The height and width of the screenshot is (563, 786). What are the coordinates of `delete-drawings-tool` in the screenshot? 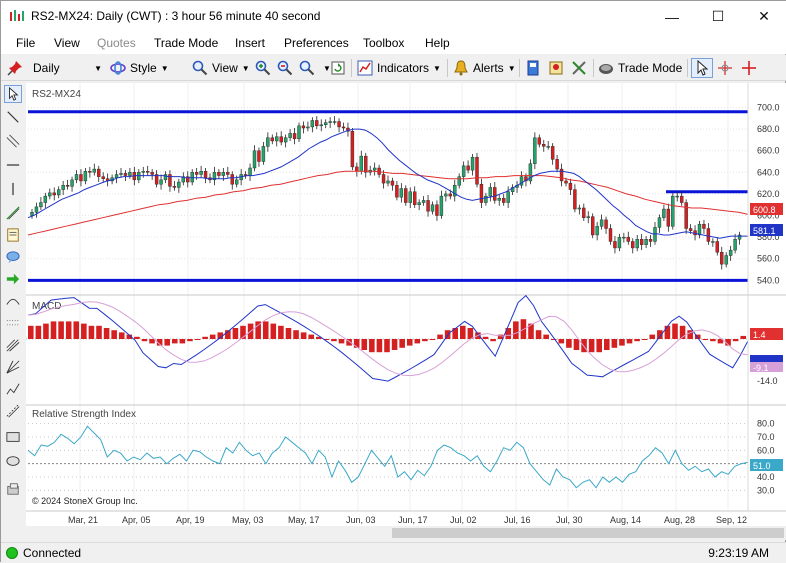 It's located at (13, 489).